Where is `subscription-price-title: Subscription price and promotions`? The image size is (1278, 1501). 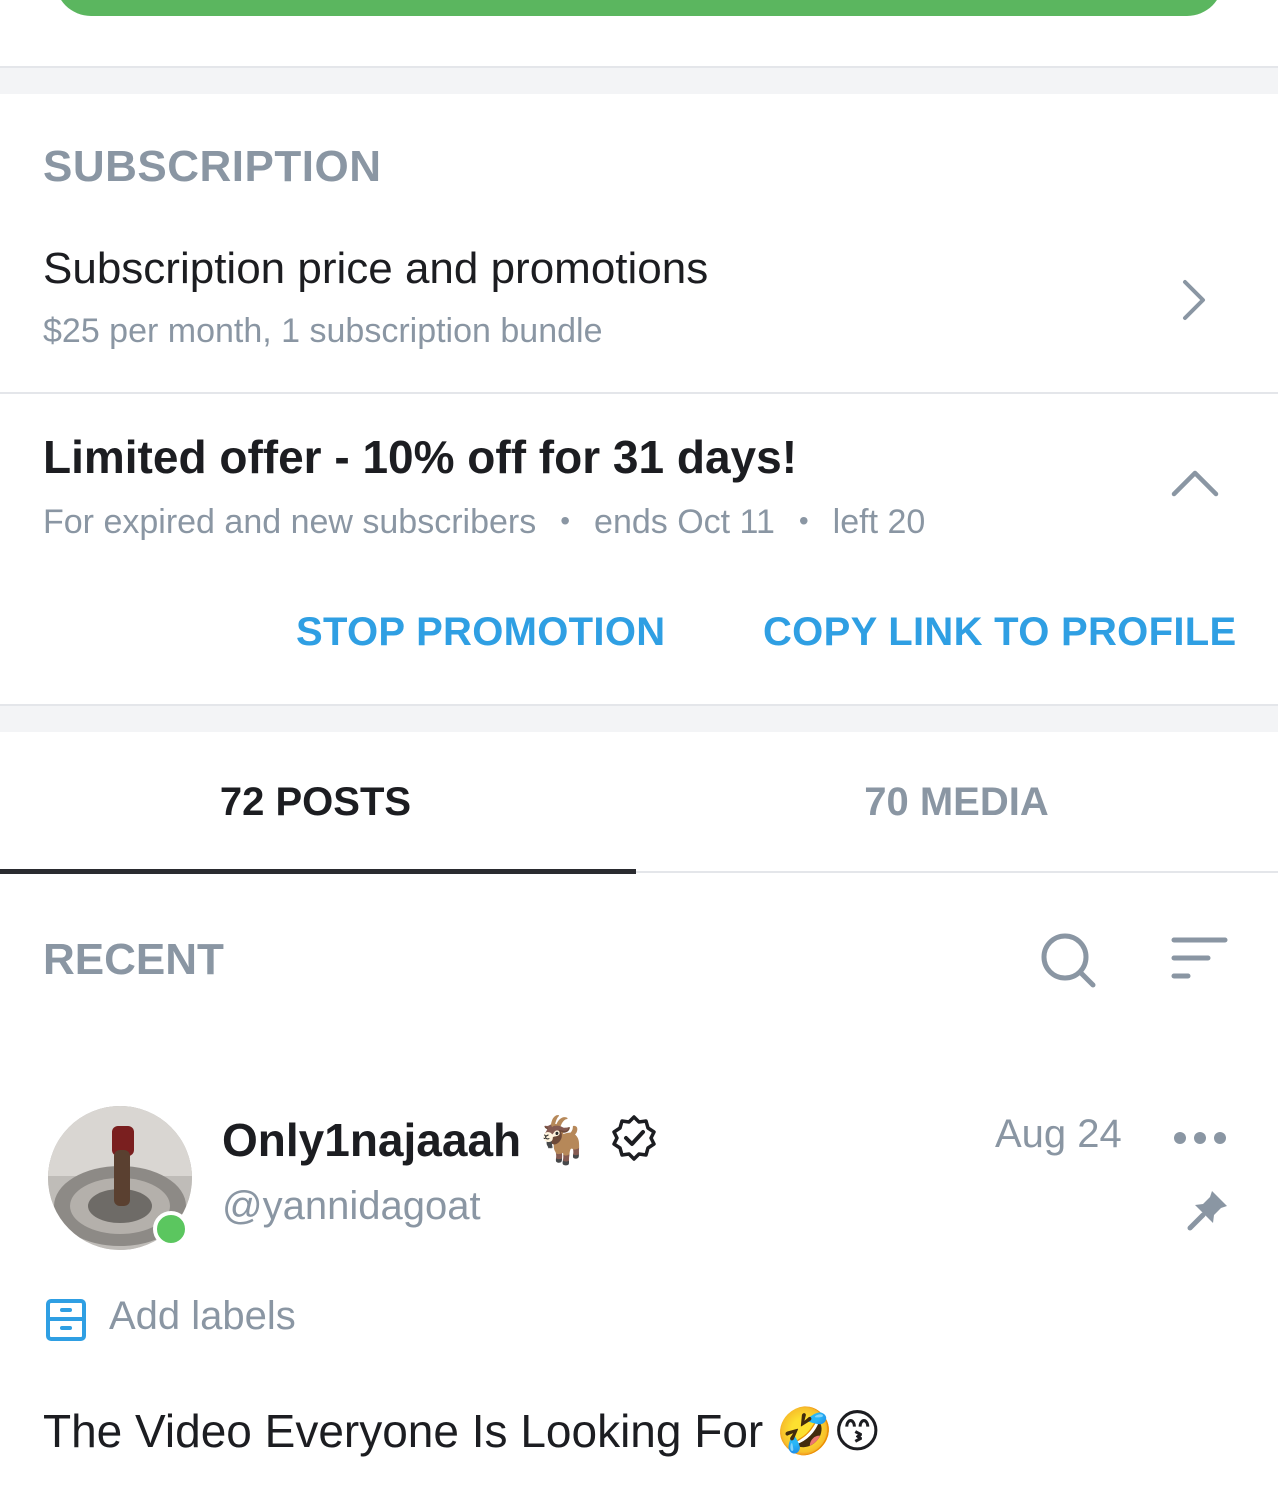
subscription-price-title: Subscription price and promotions is located at coordinates (376, 268).